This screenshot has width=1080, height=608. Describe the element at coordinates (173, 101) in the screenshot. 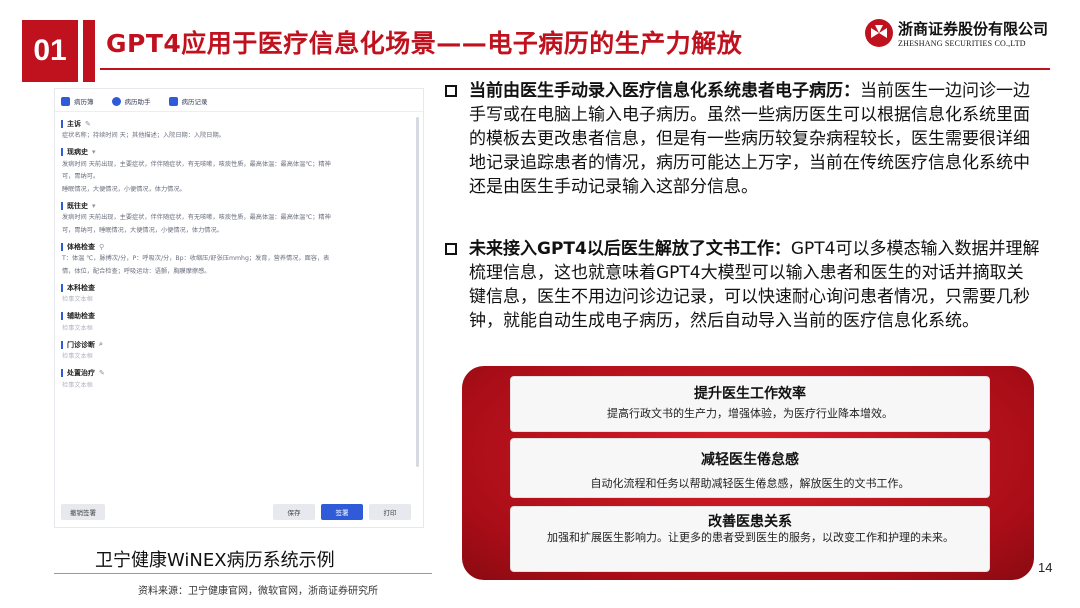

I see `record-icon` at that location.